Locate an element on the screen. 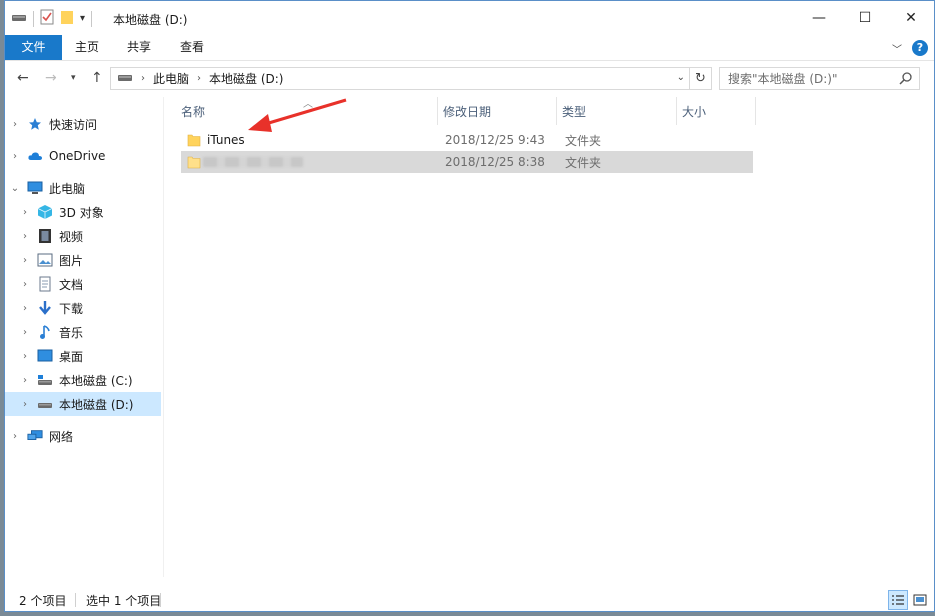  sidebar-item-onedrive: › OneDrive is located at coordinates (83, 156).